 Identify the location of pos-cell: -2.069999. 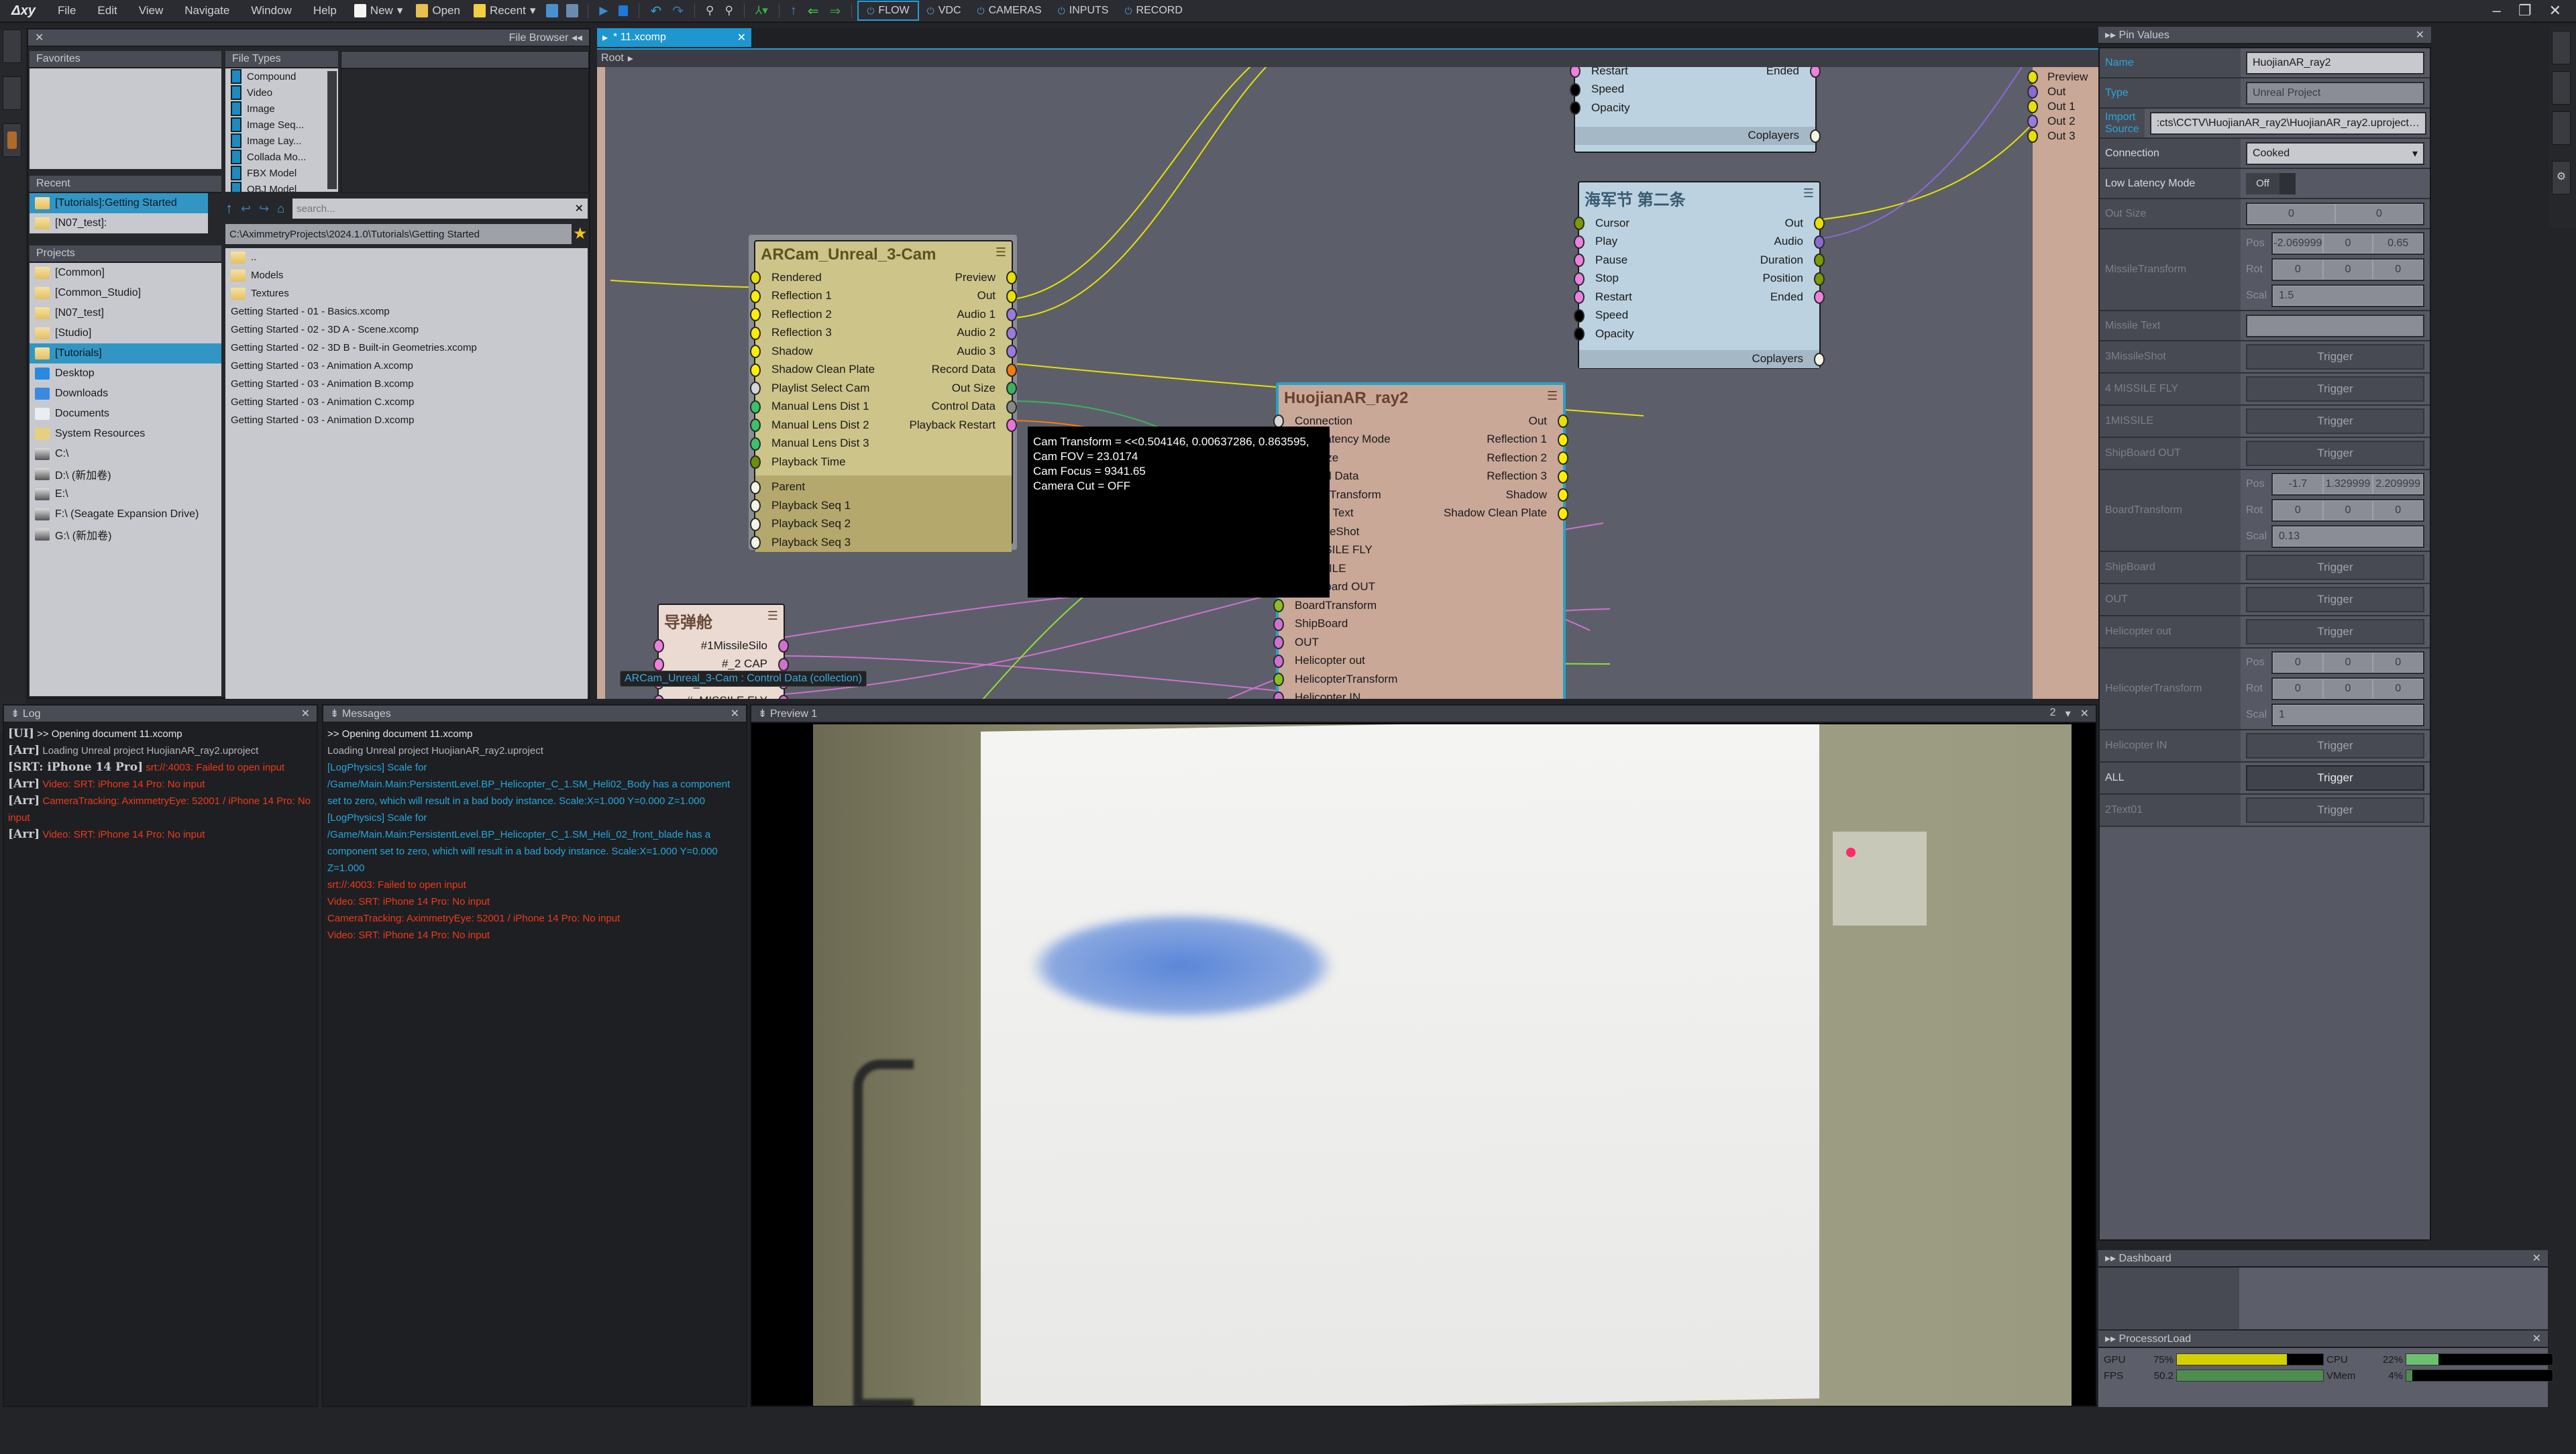
(2298, 243).